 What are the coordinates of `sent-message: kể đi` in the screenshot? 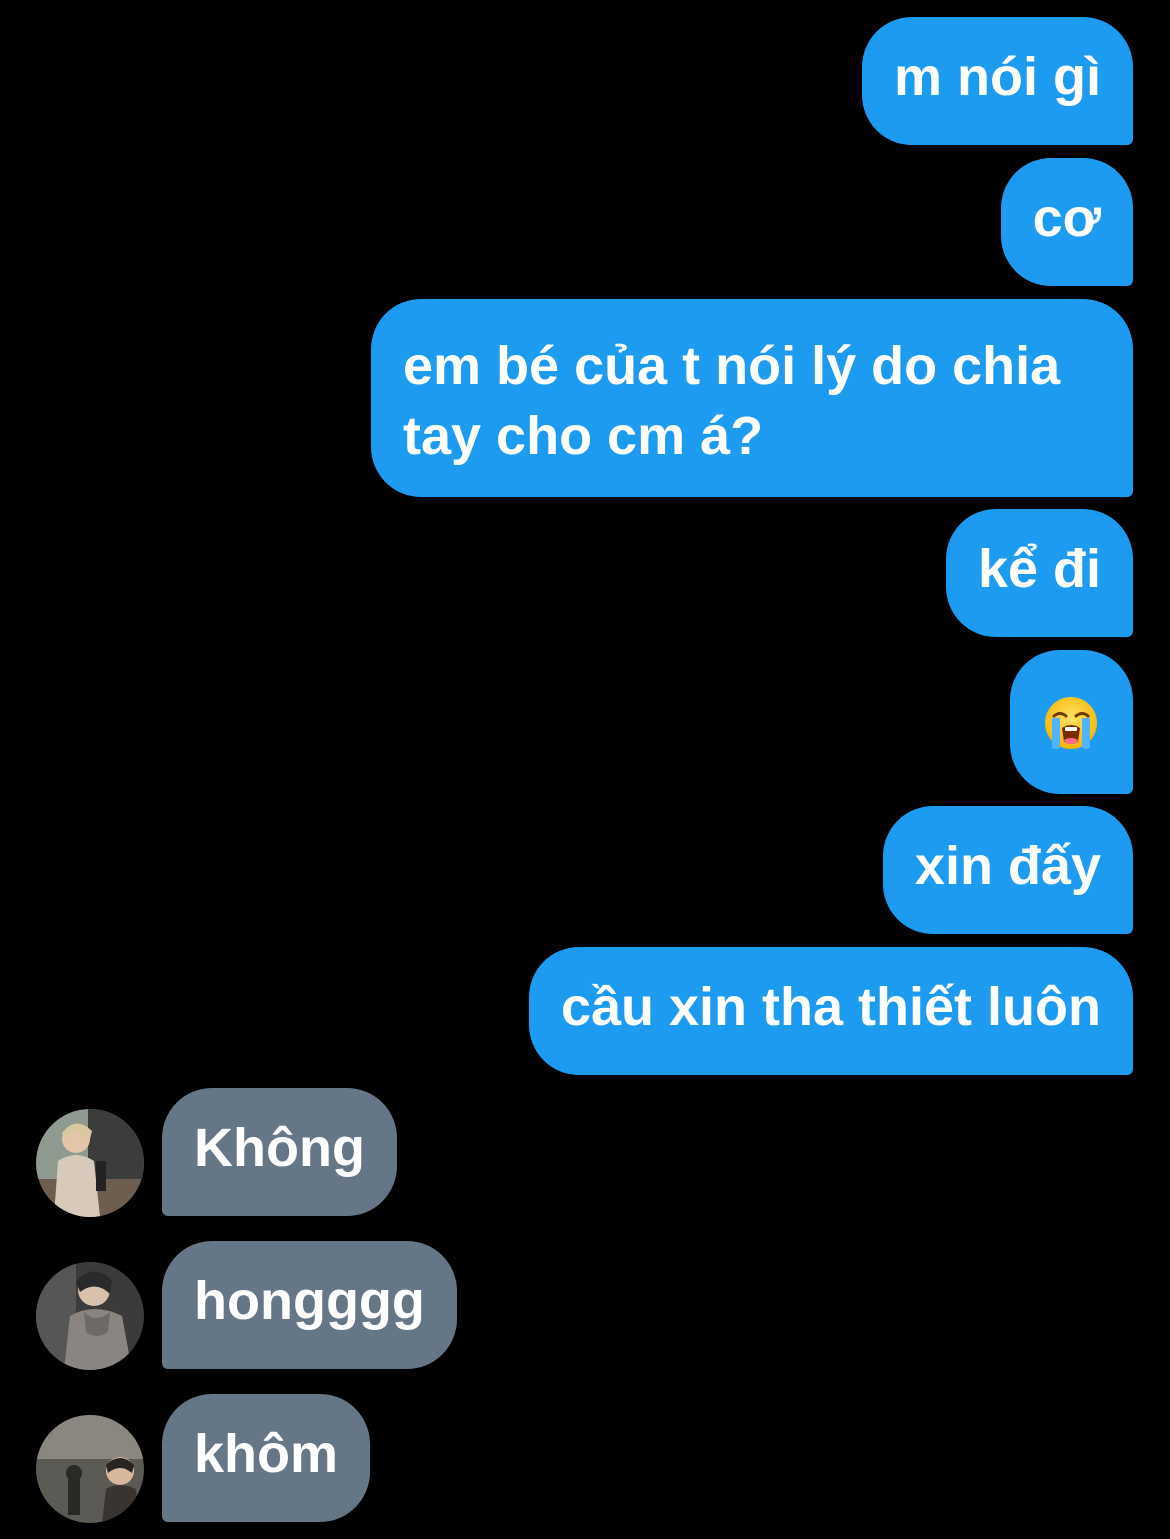 It's located at (1039, 573).